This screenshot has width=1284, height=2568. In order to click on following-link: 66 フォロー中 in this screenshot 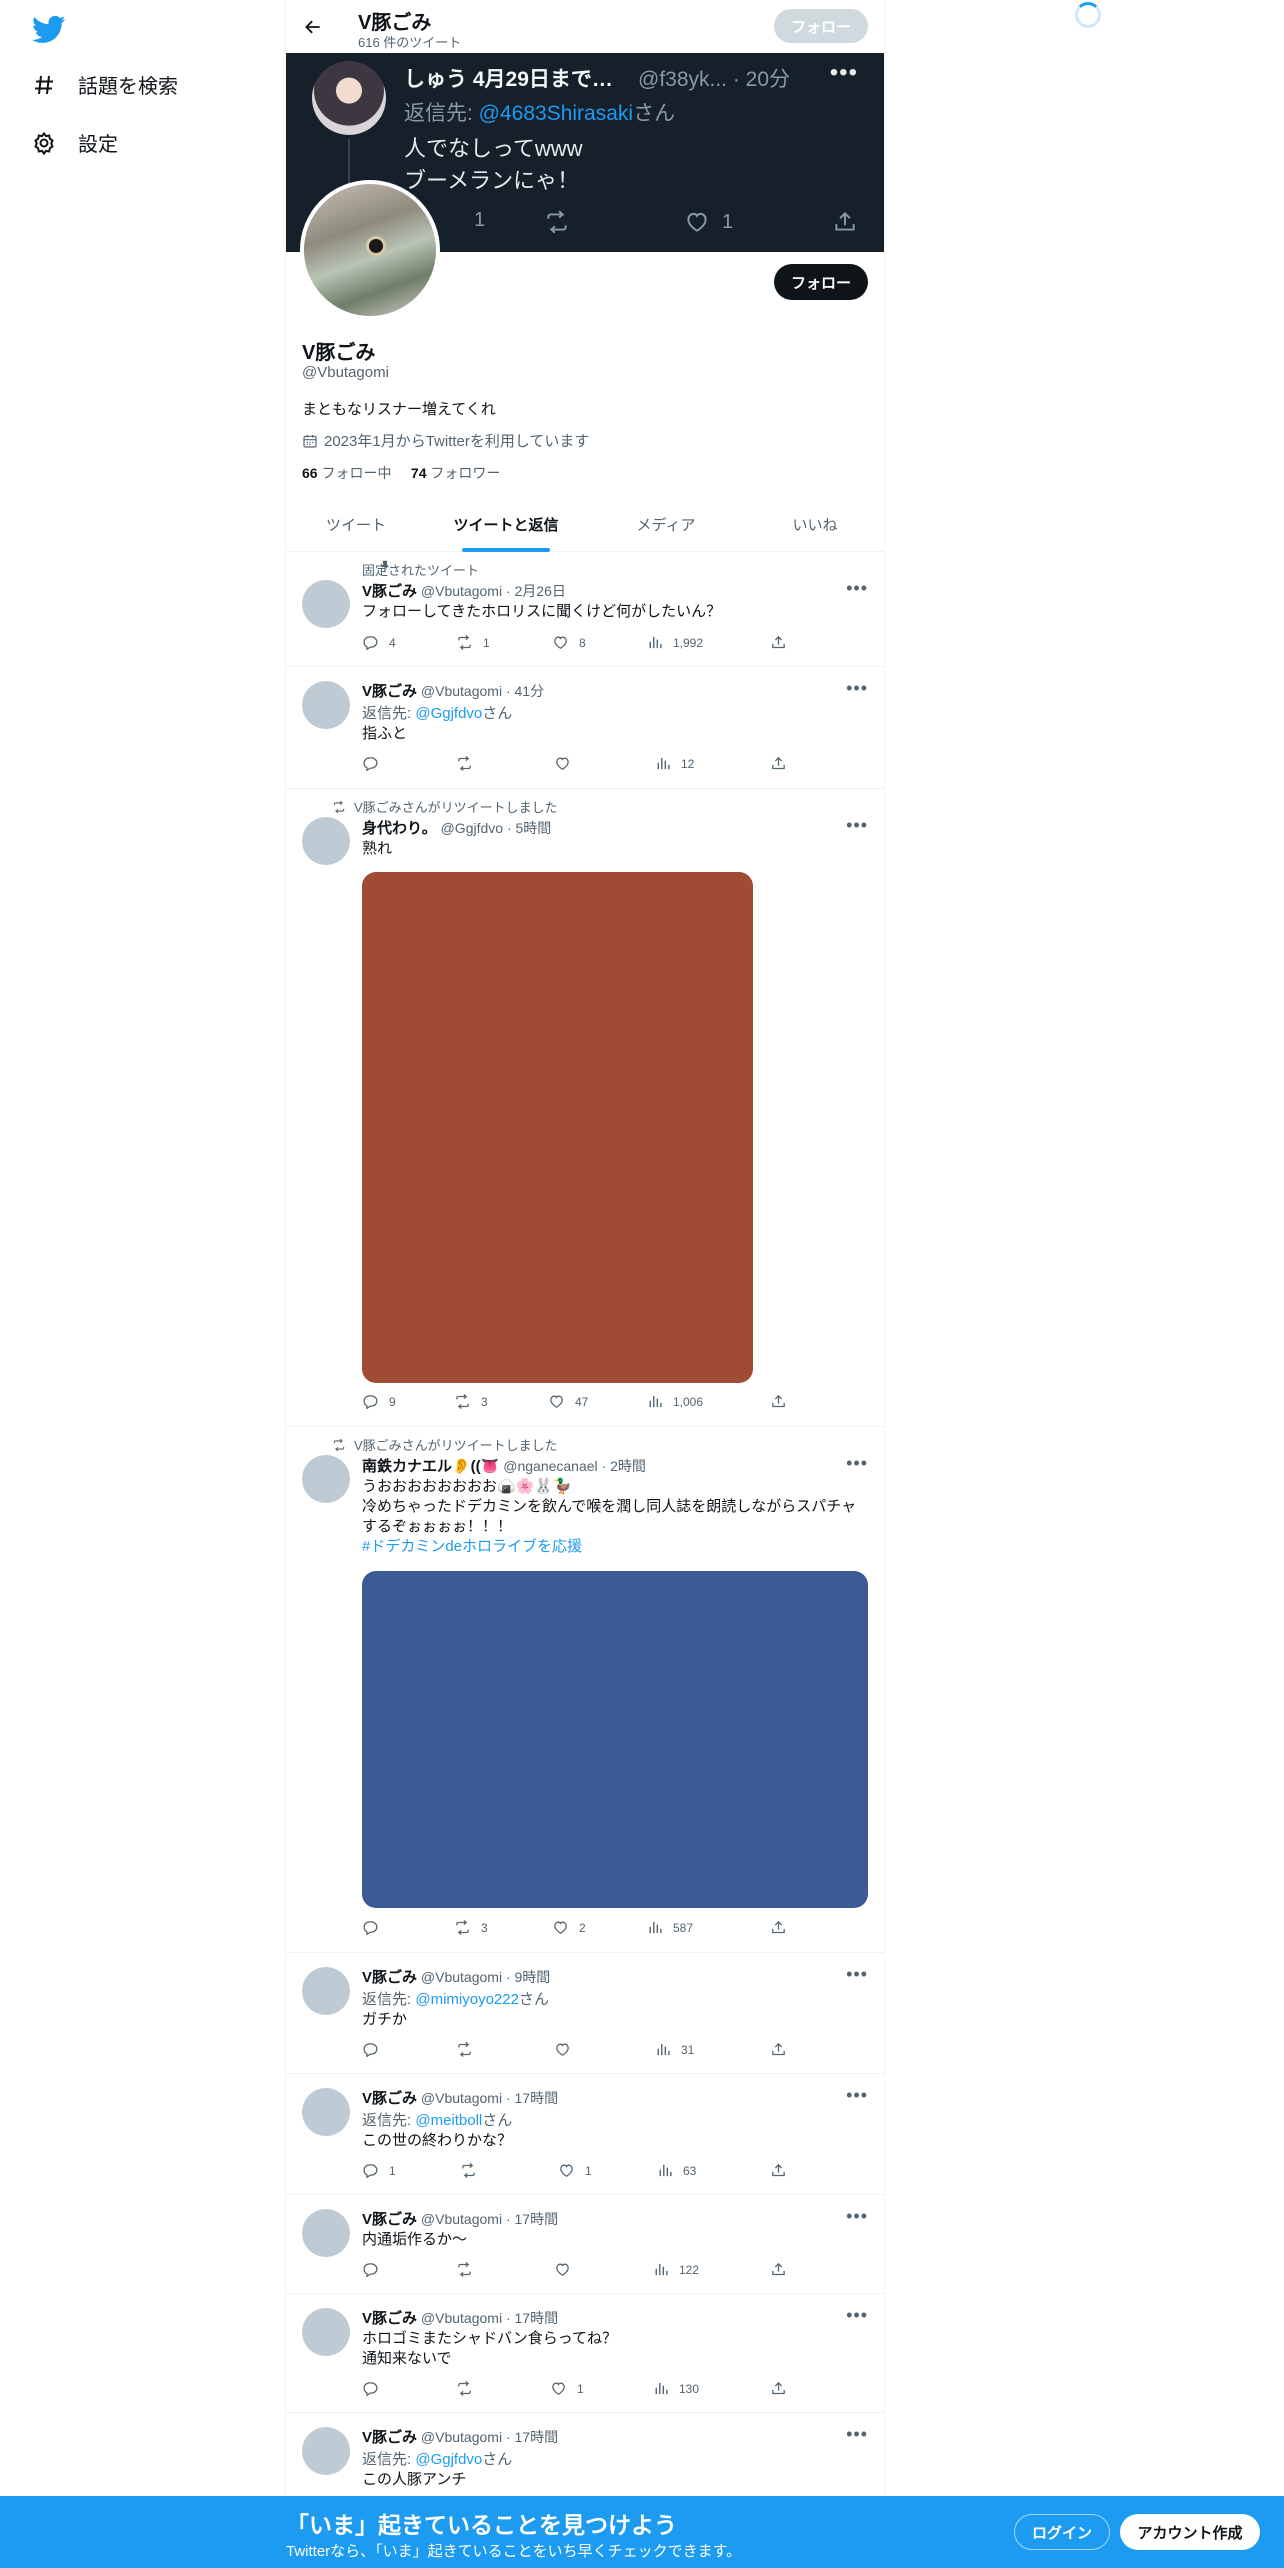, I will do `click(346, 473)`.